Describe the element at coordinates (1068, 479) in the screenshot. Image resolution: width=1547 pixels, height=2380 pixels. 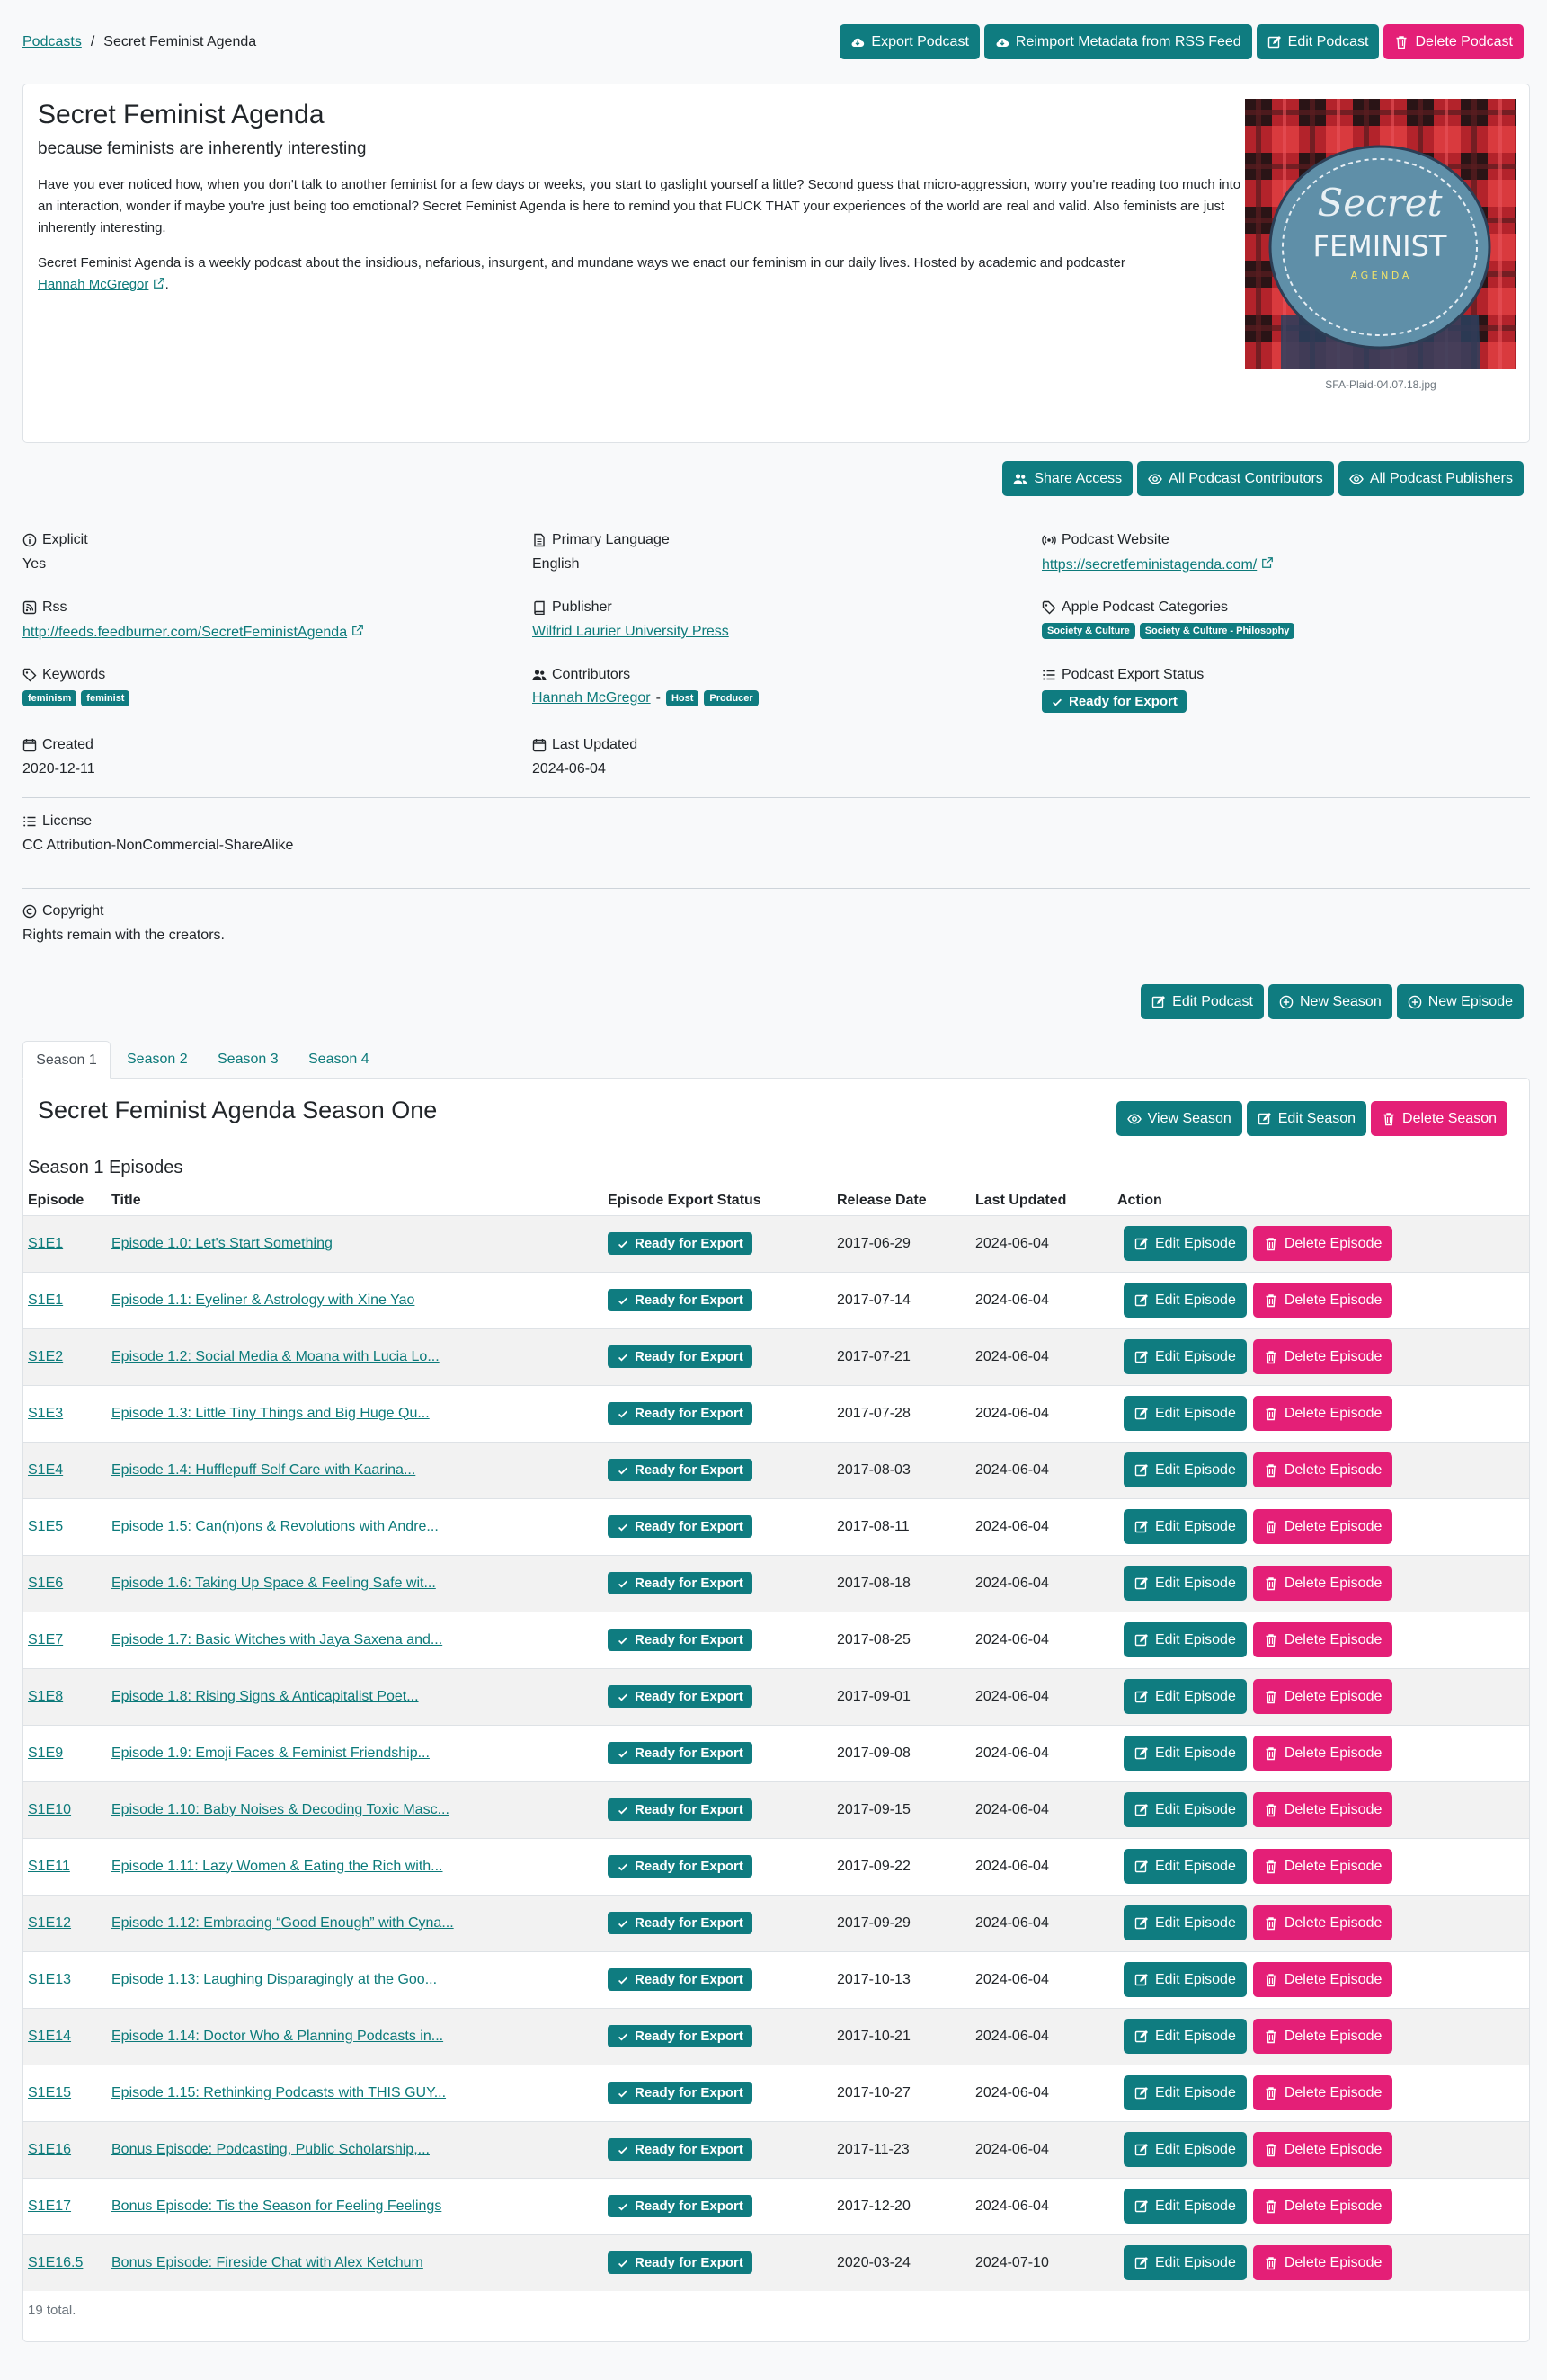
I see `share-access-button: Share Access` at that location.